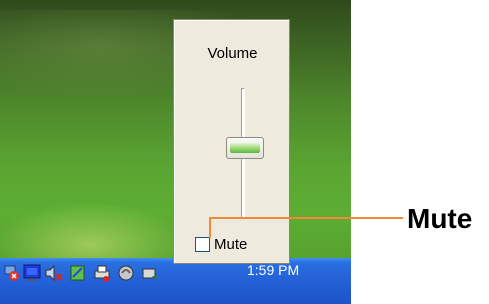  I want to click on sound-mute-icon, so click(54, 273).